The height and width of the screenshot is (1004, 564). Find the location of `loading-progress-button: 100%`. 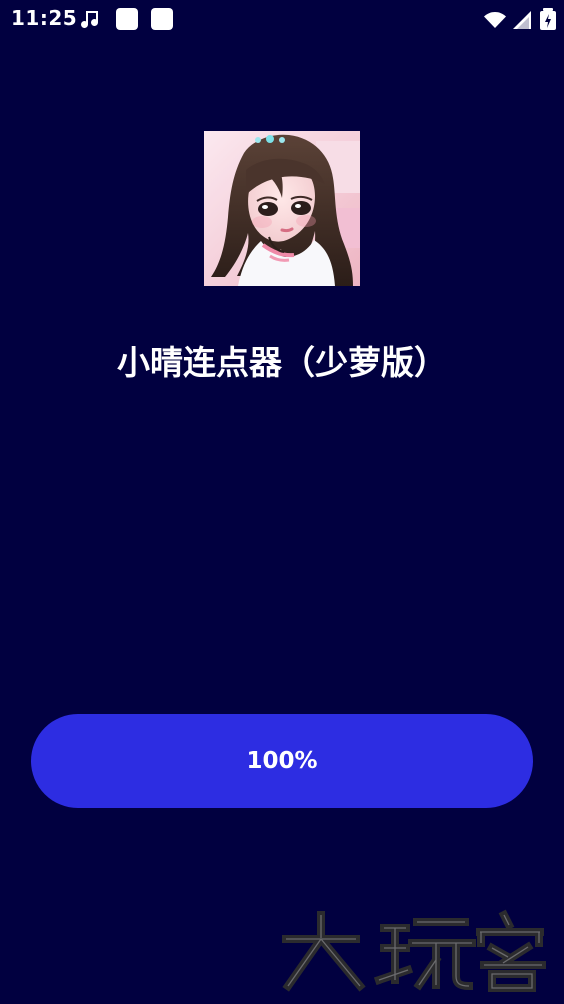

loading-progress-button: 100% is located at coordinates (282, 761).